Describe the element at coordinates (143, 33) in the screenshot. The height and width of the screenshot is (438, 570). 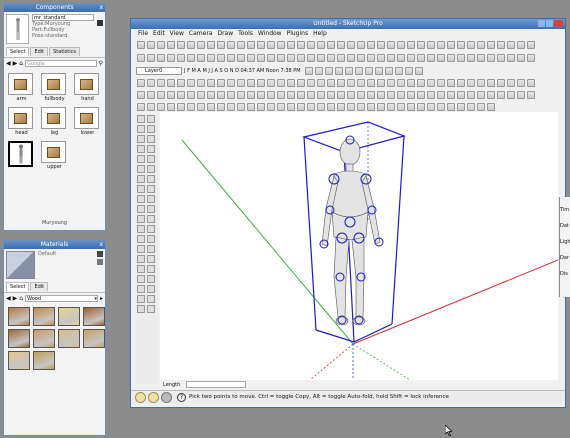
I see `menu-item-file: File` at that location.